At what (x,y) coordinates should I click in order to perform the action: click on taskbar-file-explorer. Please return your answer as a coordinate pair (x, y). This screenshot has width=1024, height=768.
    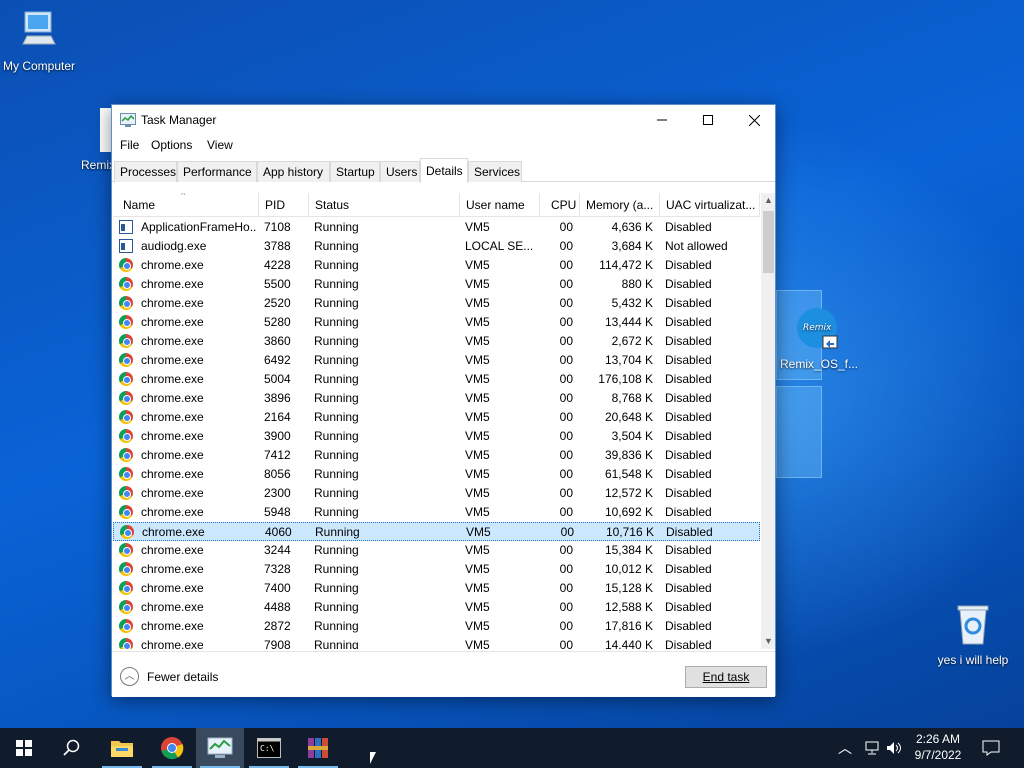
    Looking at the image, I should click on (122, 748).